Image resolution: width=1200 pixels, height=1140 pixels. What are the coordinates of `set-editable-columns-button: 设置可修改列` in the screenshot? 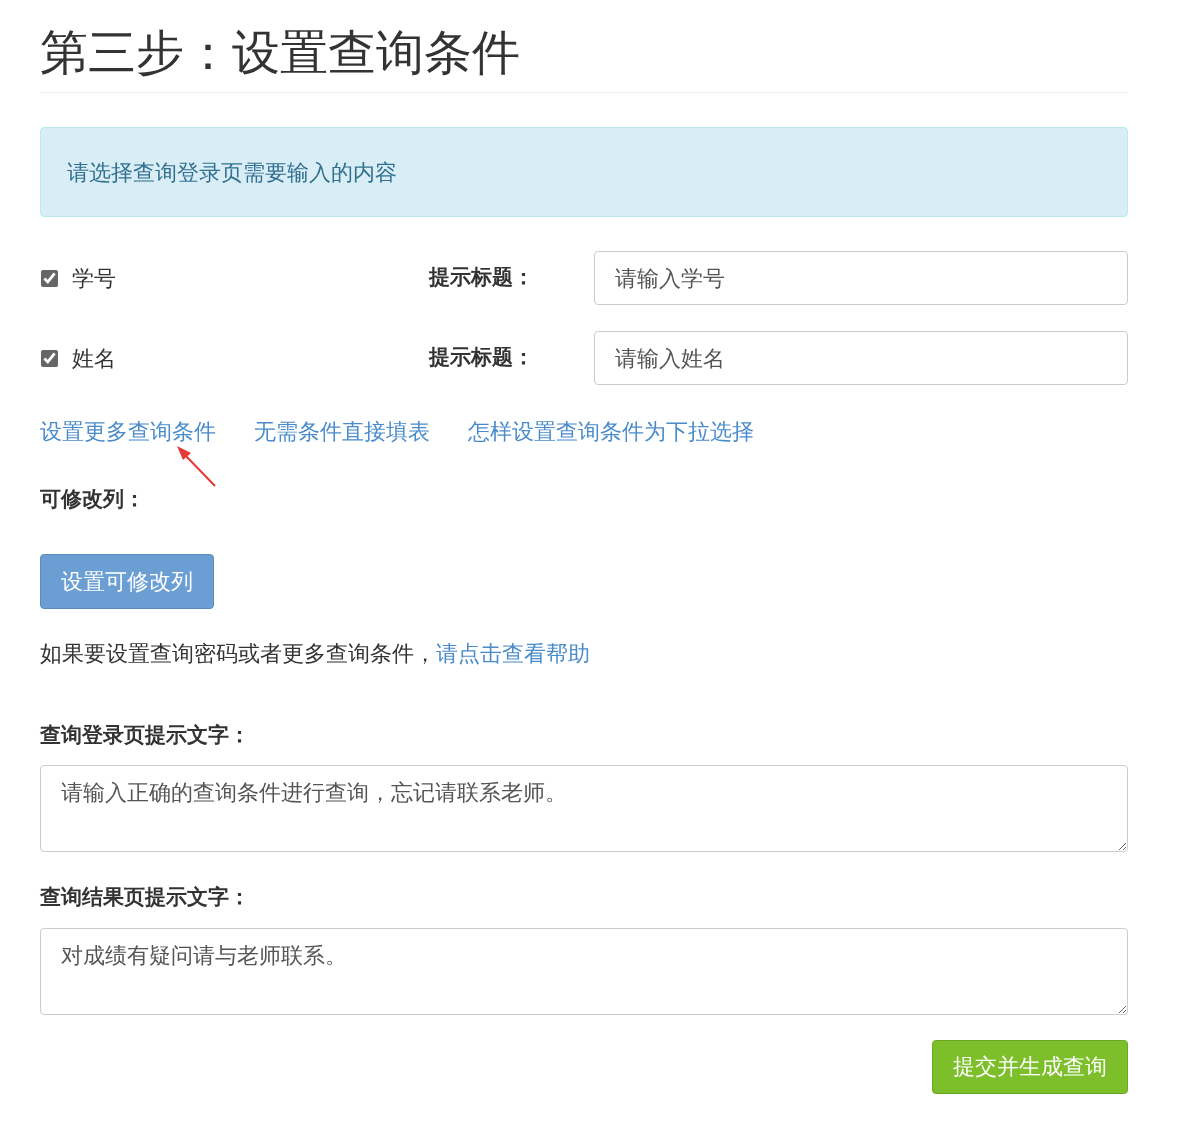 It's located at (127, 581).